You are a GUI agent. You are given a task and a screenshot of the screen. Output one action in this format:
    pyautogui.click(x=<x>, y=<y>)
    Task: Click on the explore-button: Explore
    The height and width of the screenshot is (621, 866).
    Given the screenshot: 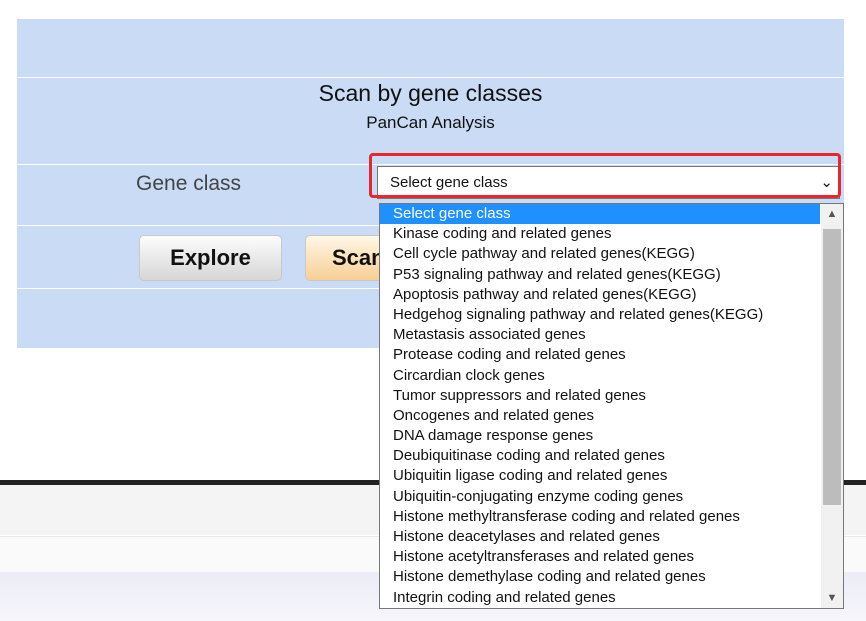 What is the action you would take?
    pyautogui.click(x=210, y=258)
    